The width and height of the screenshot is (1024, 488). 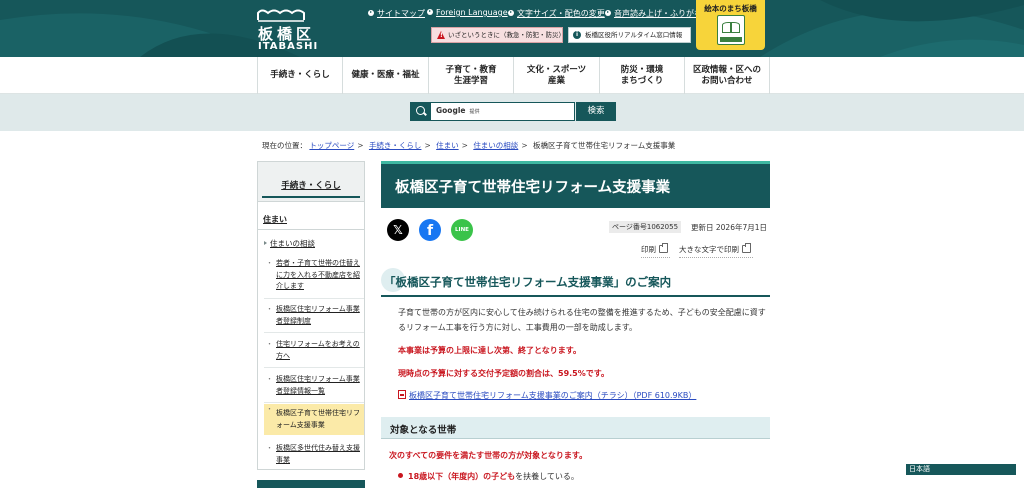 I want to click on emergency-label: いざというときに（救急・防犯・防災）, so click(x=506, y=35).